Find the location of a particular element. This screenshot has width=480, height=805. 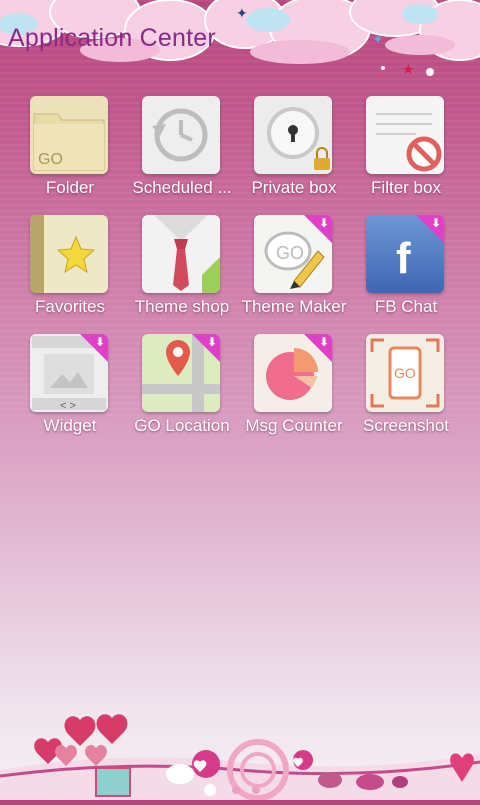

app-private-box: Private box is located at coordinates (294, 153).